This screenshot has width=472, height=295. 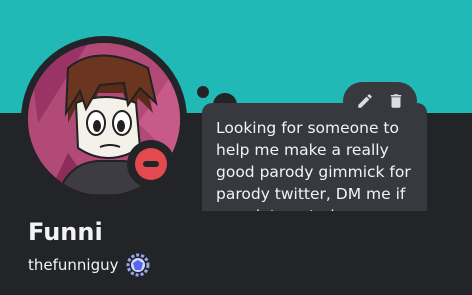 I want to click on pencil-icon, so click(x=365, y=101).